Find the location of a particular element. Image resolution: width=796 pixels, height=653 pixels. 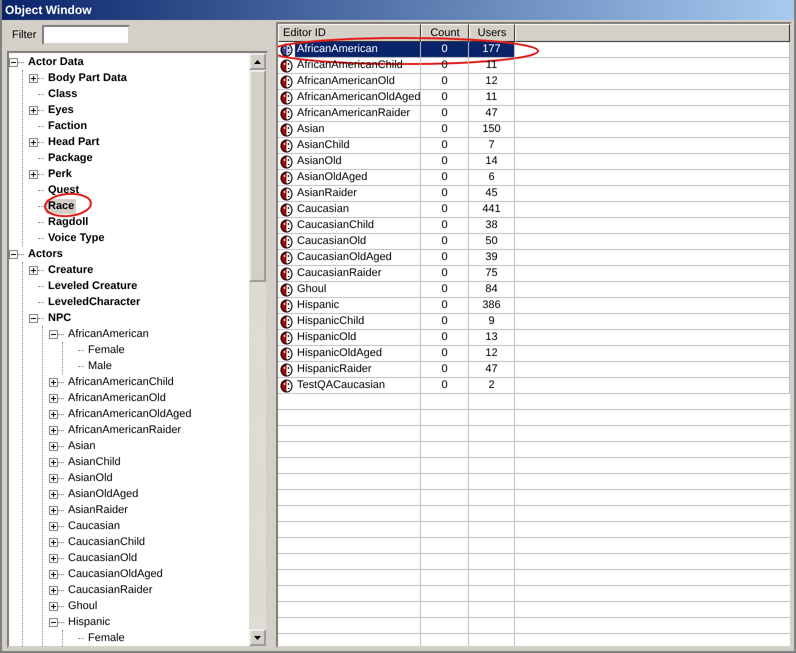

column-header: Editor ID is located at coordinates (349, 33).